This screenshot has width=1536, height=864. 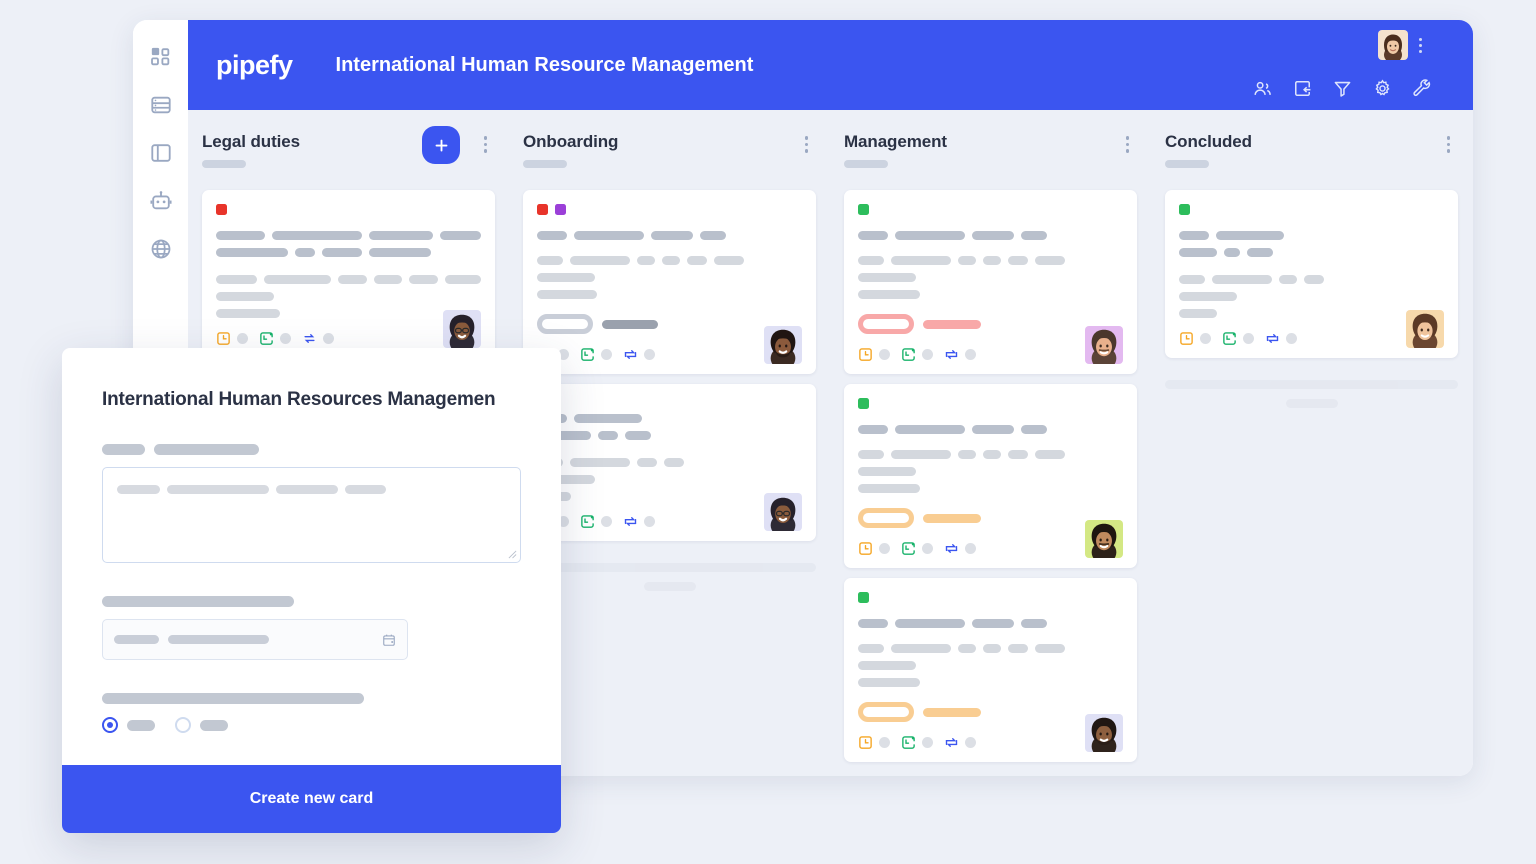 I want to click on column-ghost-placeholder, so click(x=669, y=577).